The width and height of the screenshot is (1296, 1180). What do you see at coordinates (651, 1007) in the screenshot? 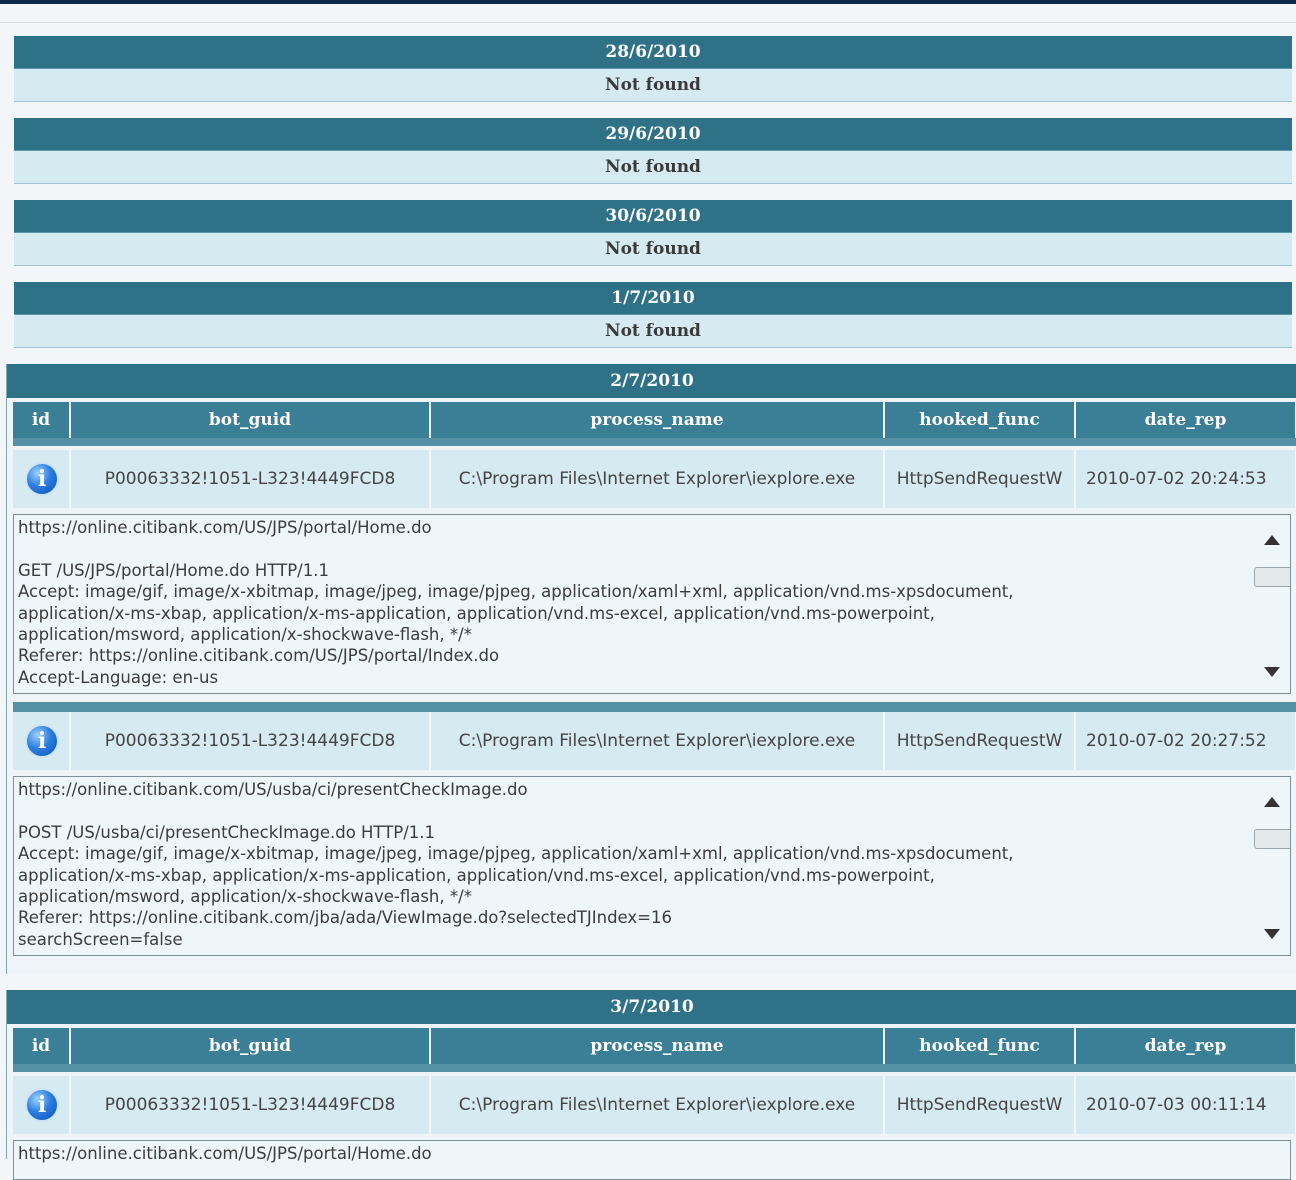
I see `section-date: 3/7/2010` at bounding box center [651, 1007].